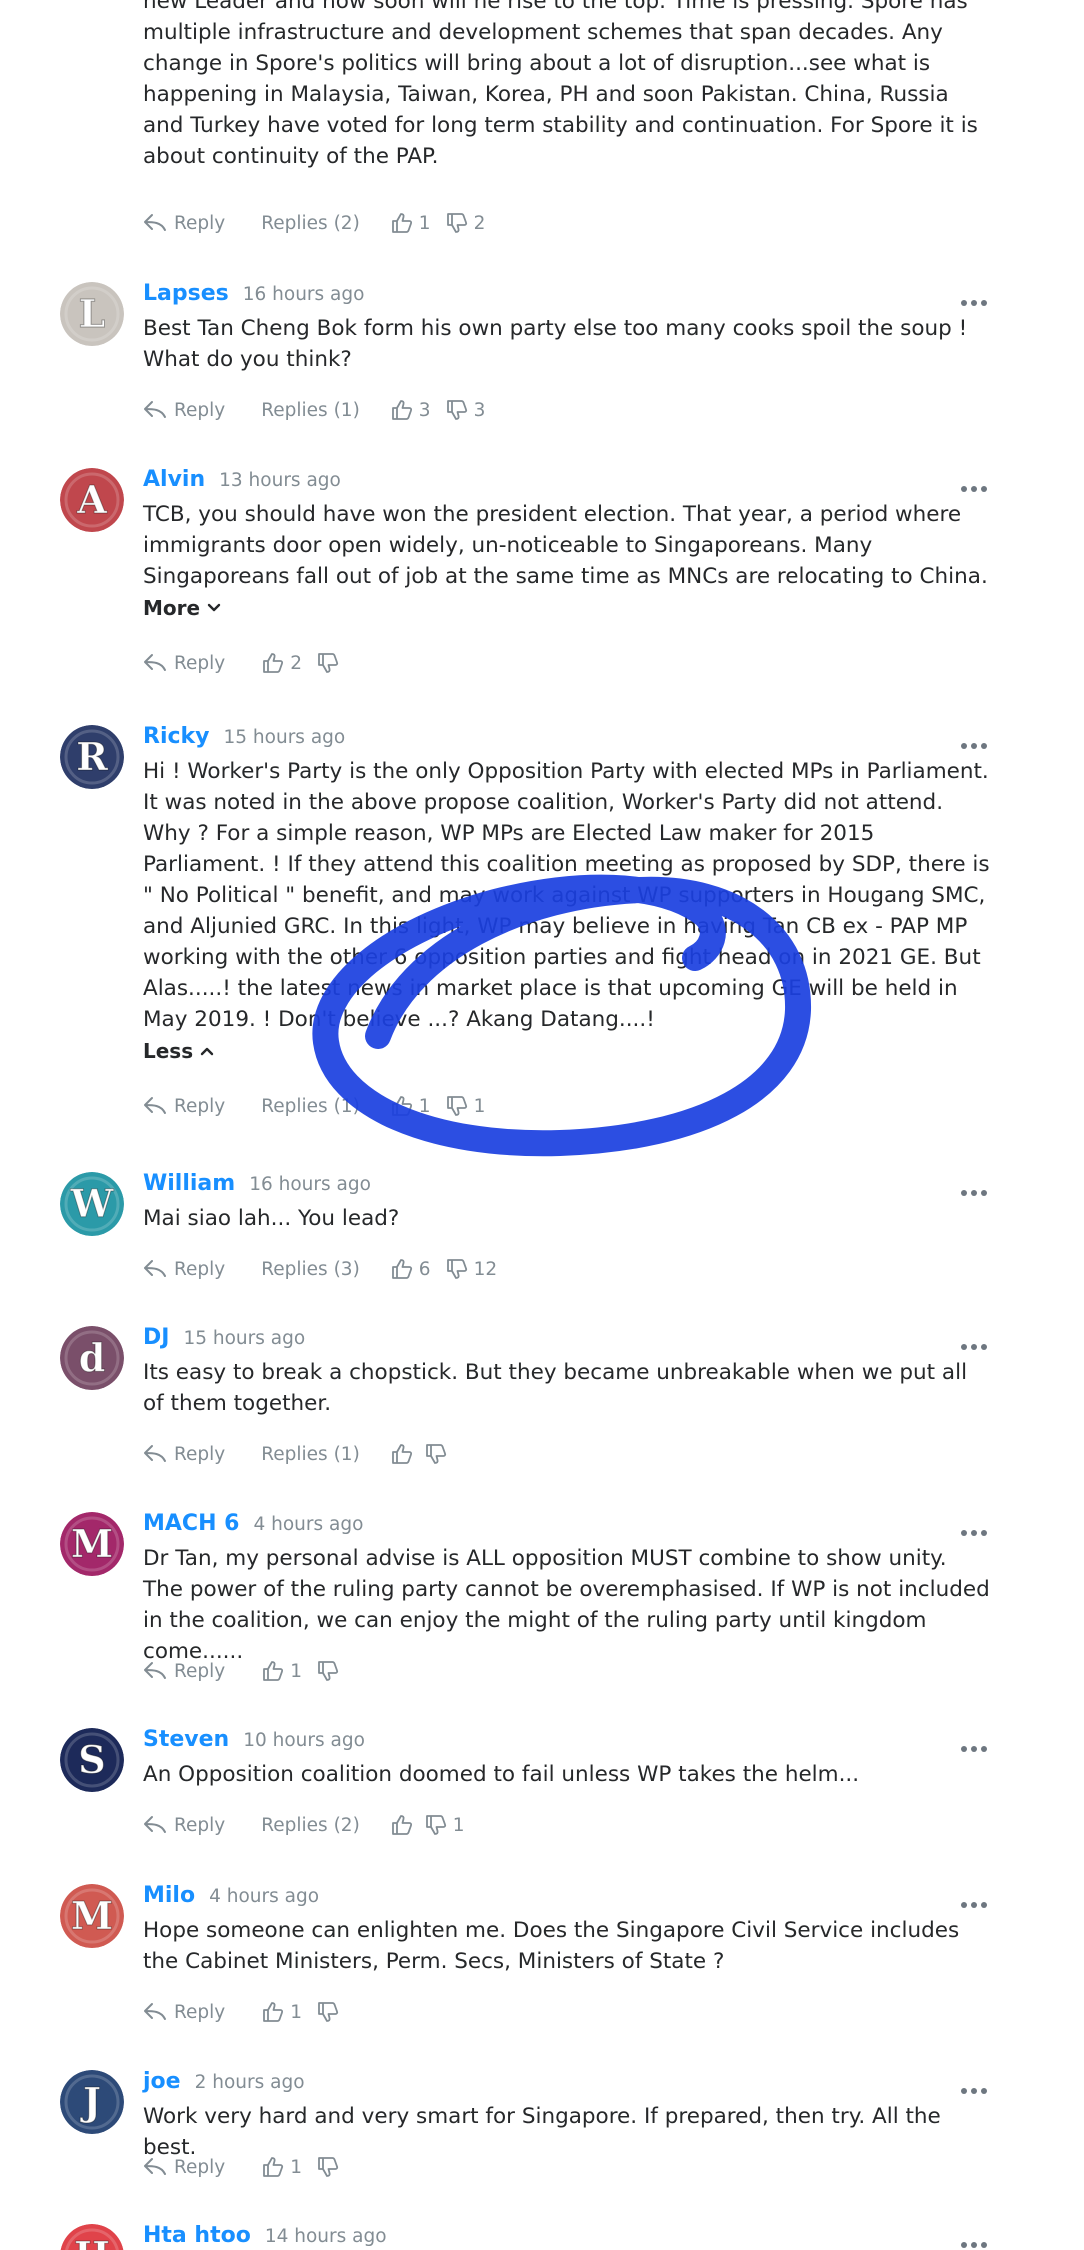 This screenshot has width=1084, height=2250. I want to click on dislike-count: 3, so click(479, 410).